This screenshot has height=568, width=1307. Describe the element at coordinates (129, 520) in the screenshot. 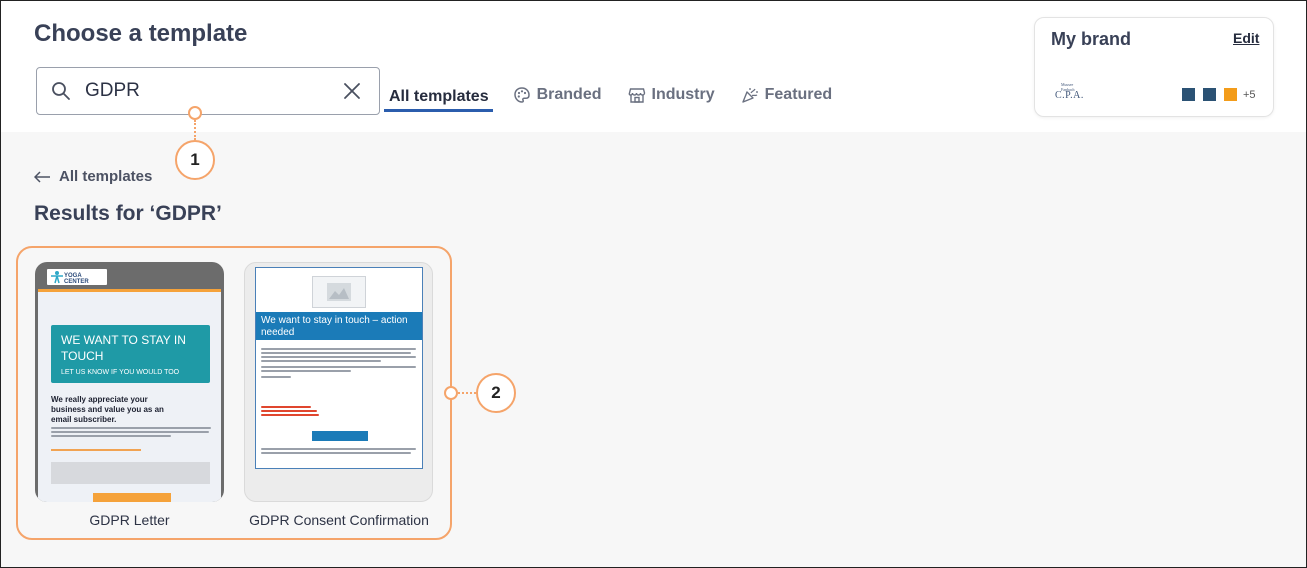

I see `template-name: GDPR Letter` at that location.